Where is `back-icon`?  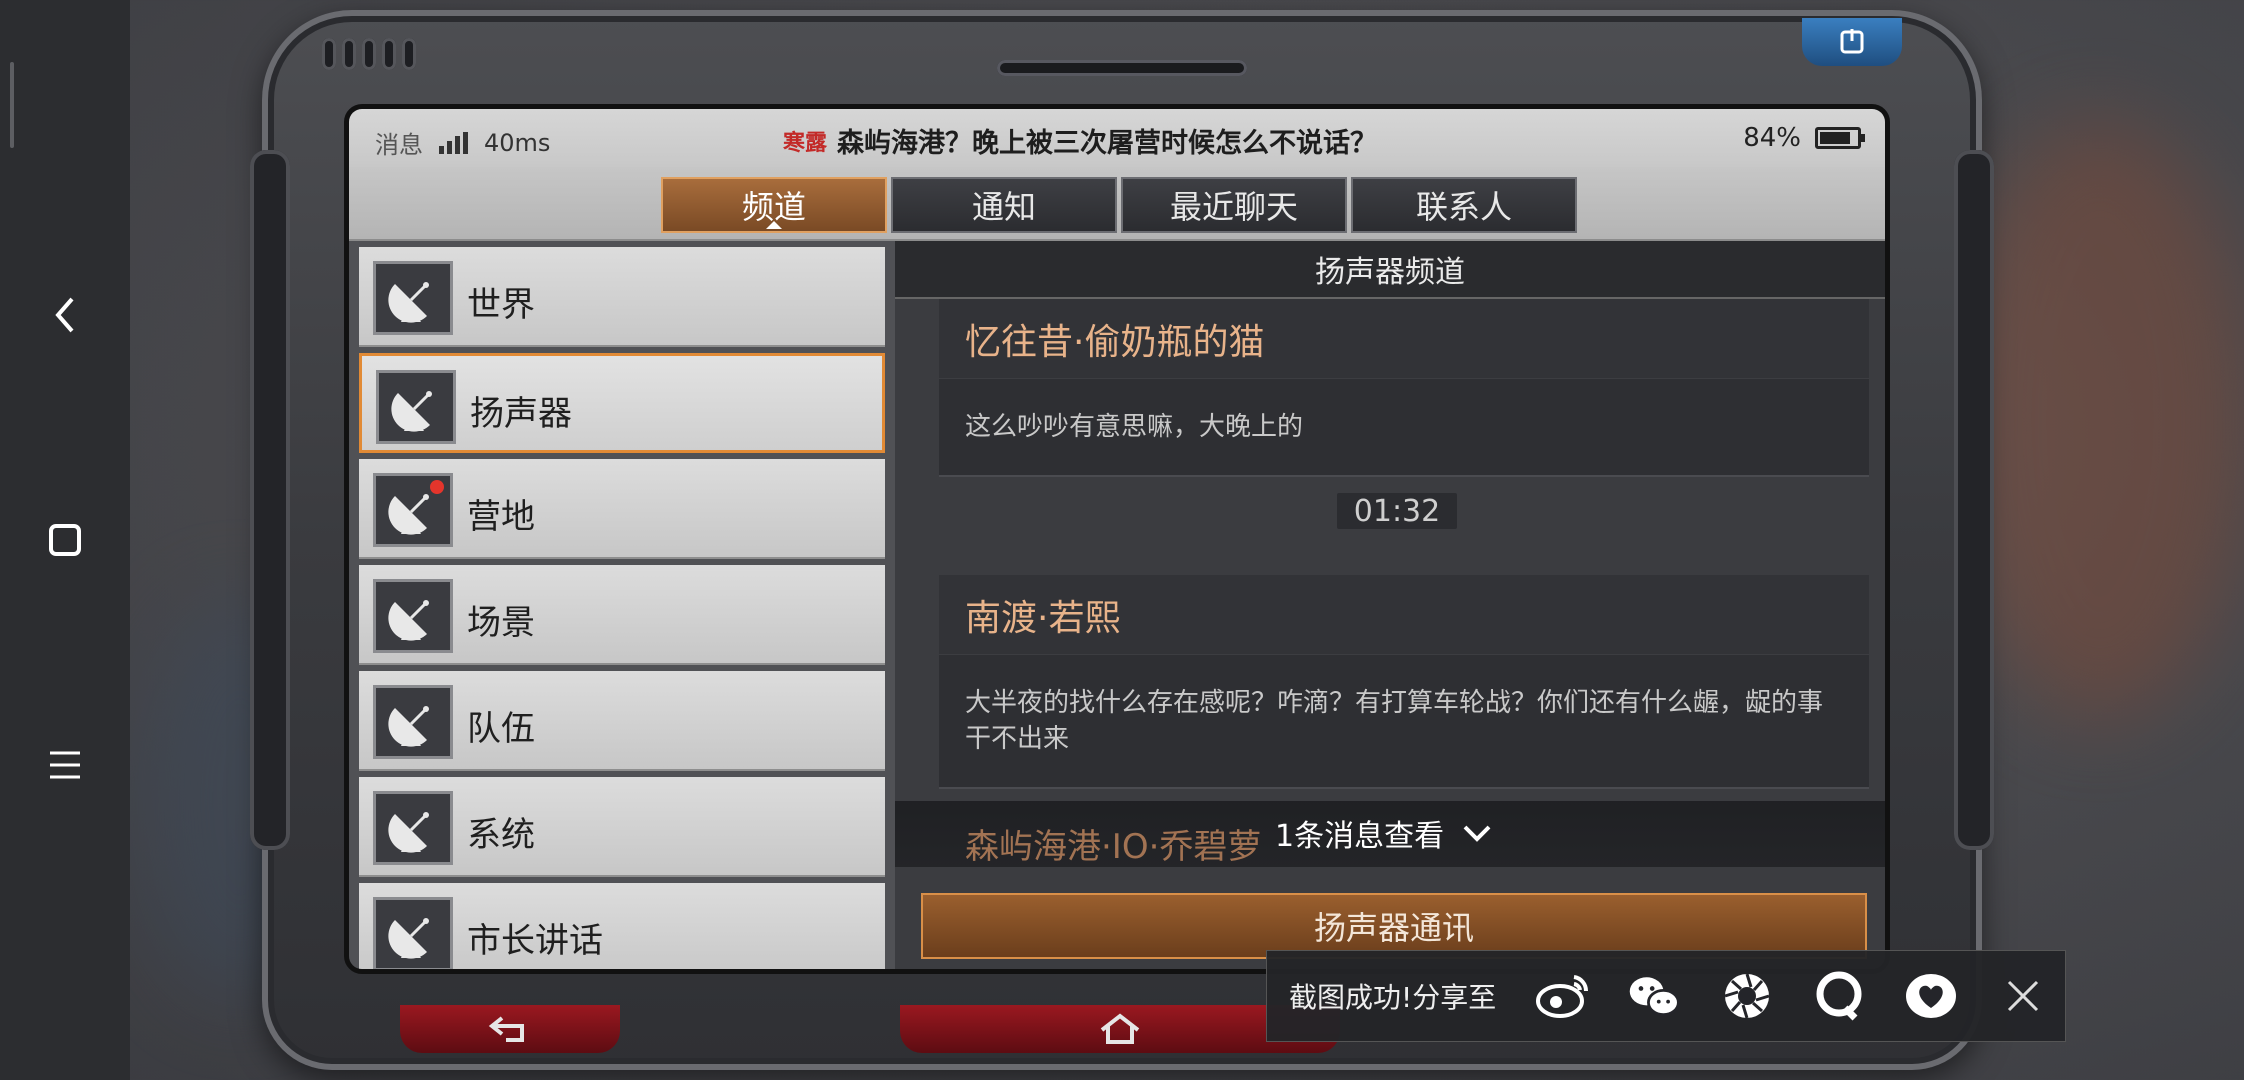 back-icon is located at coordinates (64, 315).